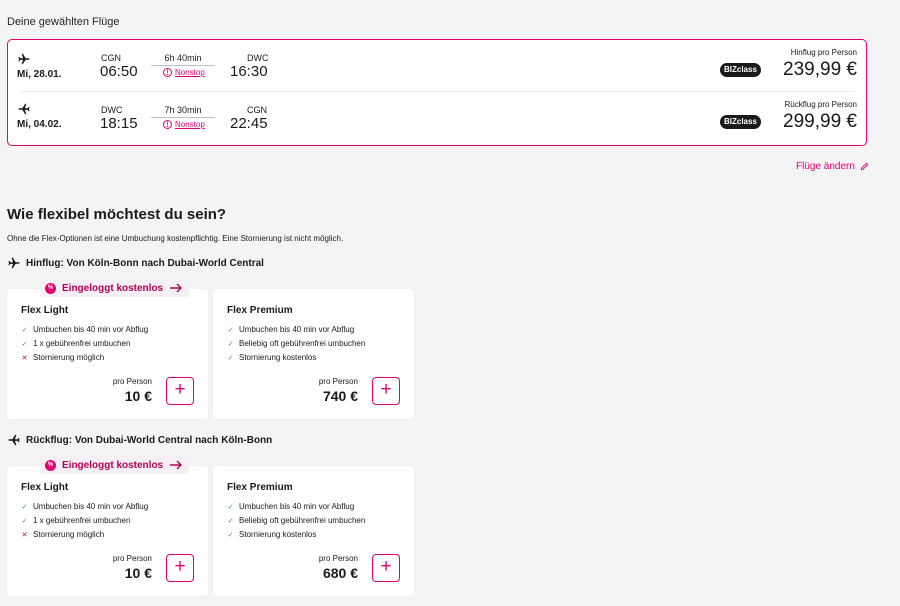 This screenshot has width=900, height=606. What do you see at coordinates (257, 110) in the screenshot?
I see `arrival-airport: CGN` at bounding box center [257, 110].